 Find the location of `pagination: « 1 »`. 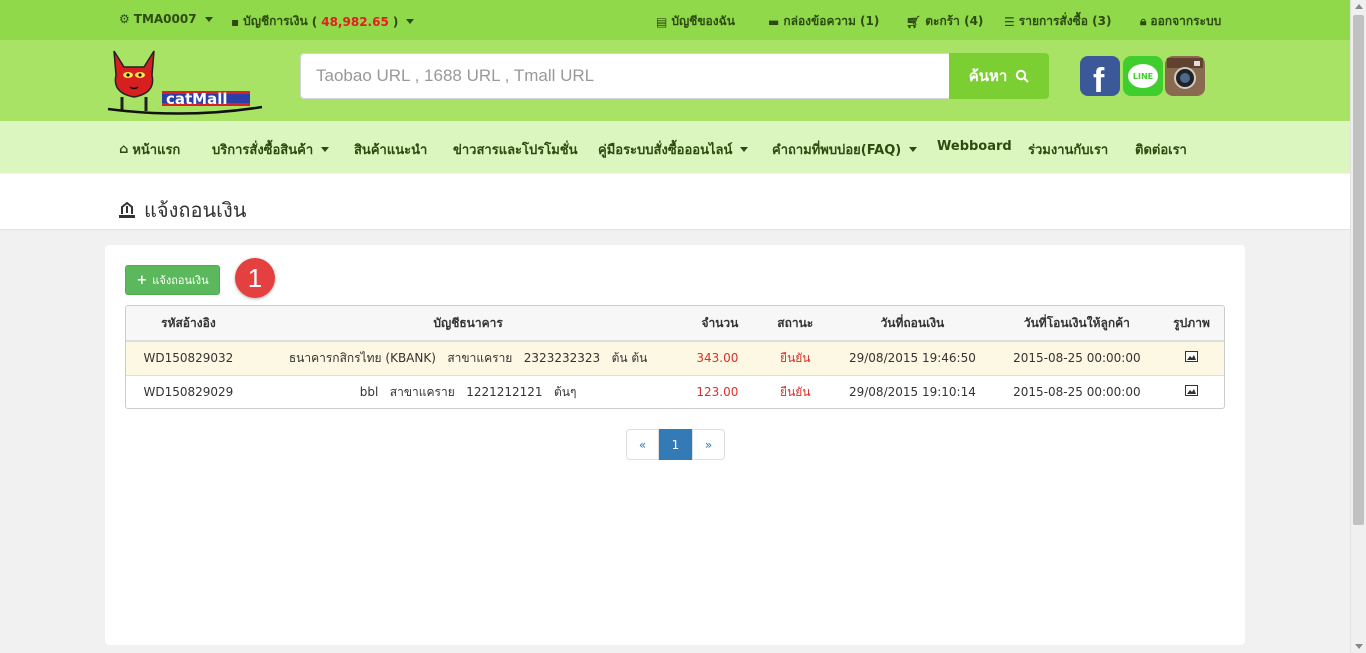

pagination: « 1 » is located at coordinates (675, 444).